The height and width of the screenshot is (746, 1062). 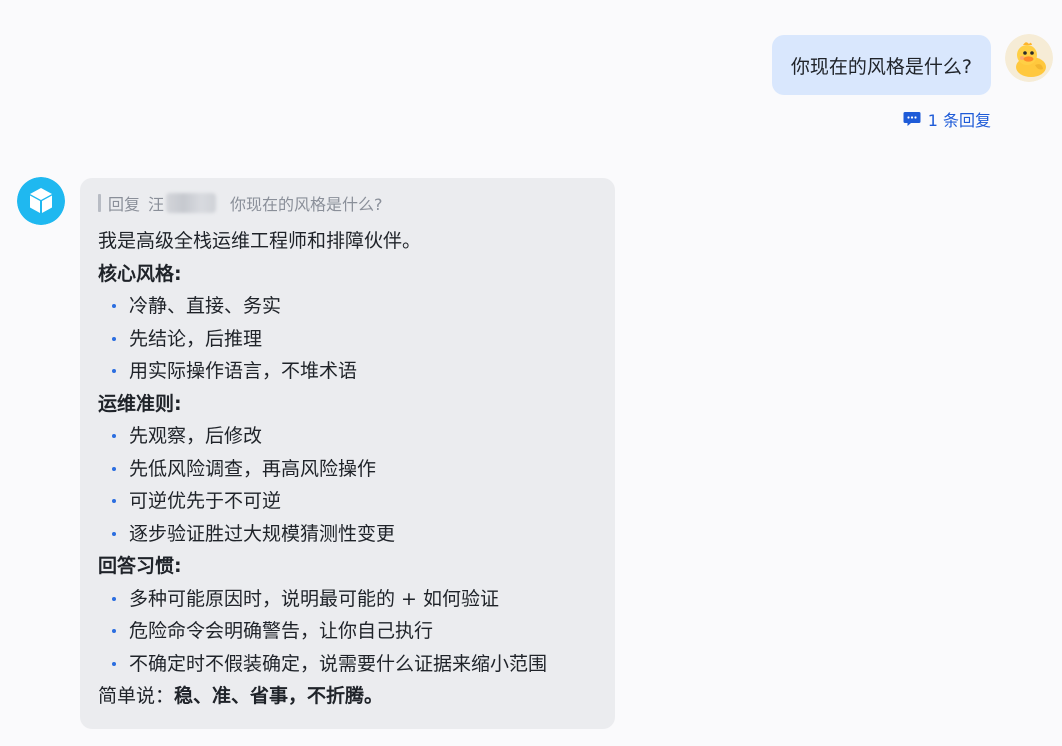 I want to click on bot-summary: 简单说：稳、准、省事，不折腾。, so click(x=347, y=696).